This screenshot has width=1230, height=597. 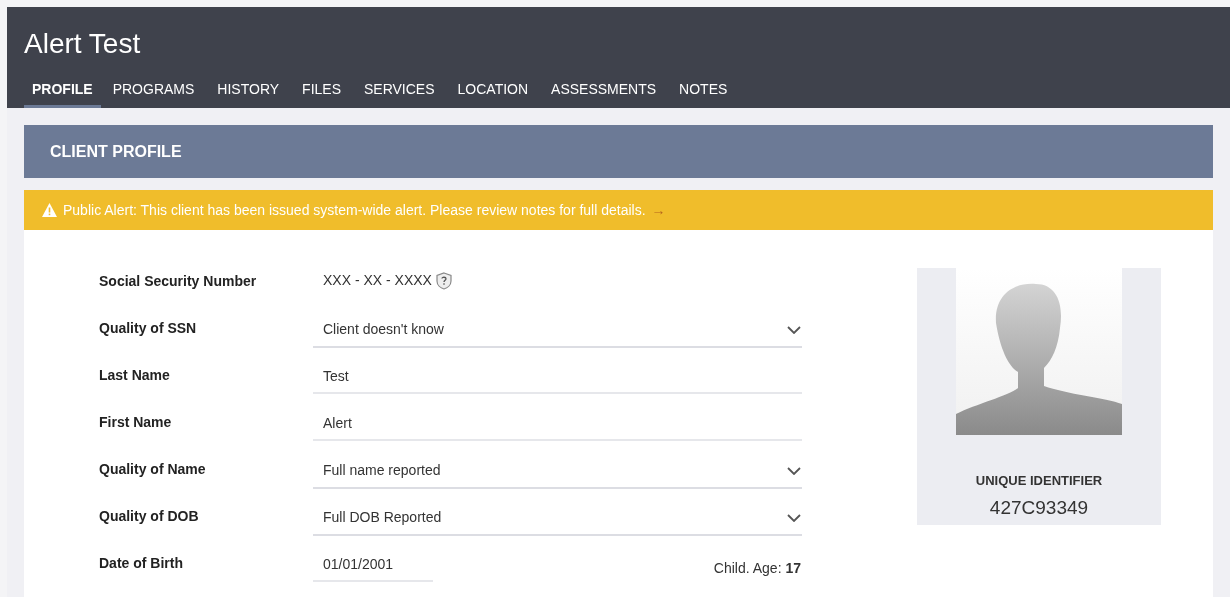 I want to click on field-label: Quality of Name, so click(x=153, y=469).